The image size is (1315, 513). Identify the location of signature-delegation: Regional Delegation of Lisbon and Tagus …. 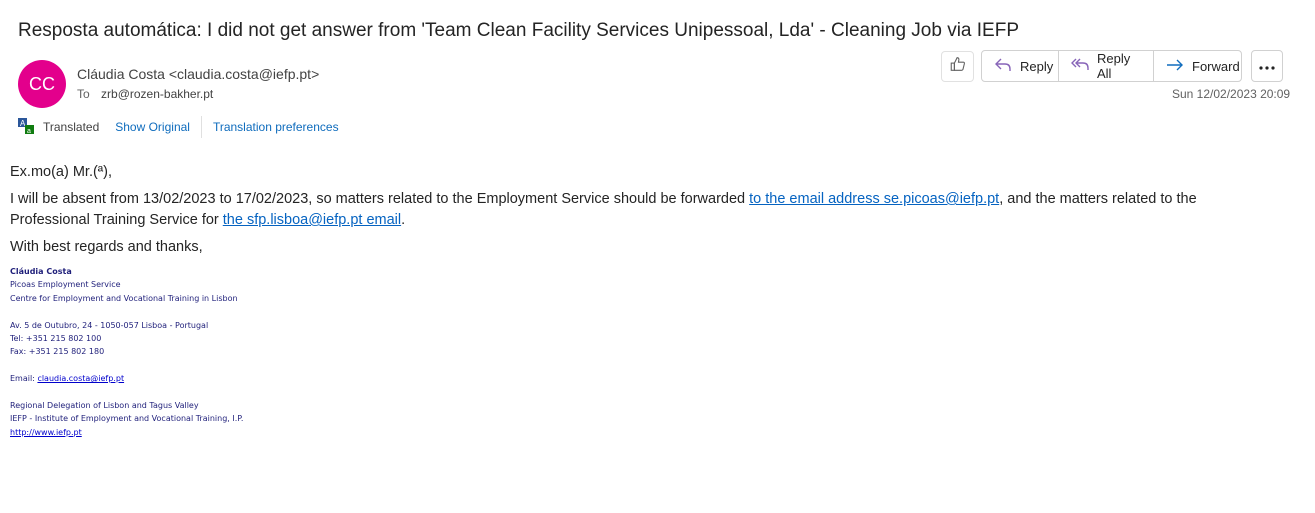
(104, 405).